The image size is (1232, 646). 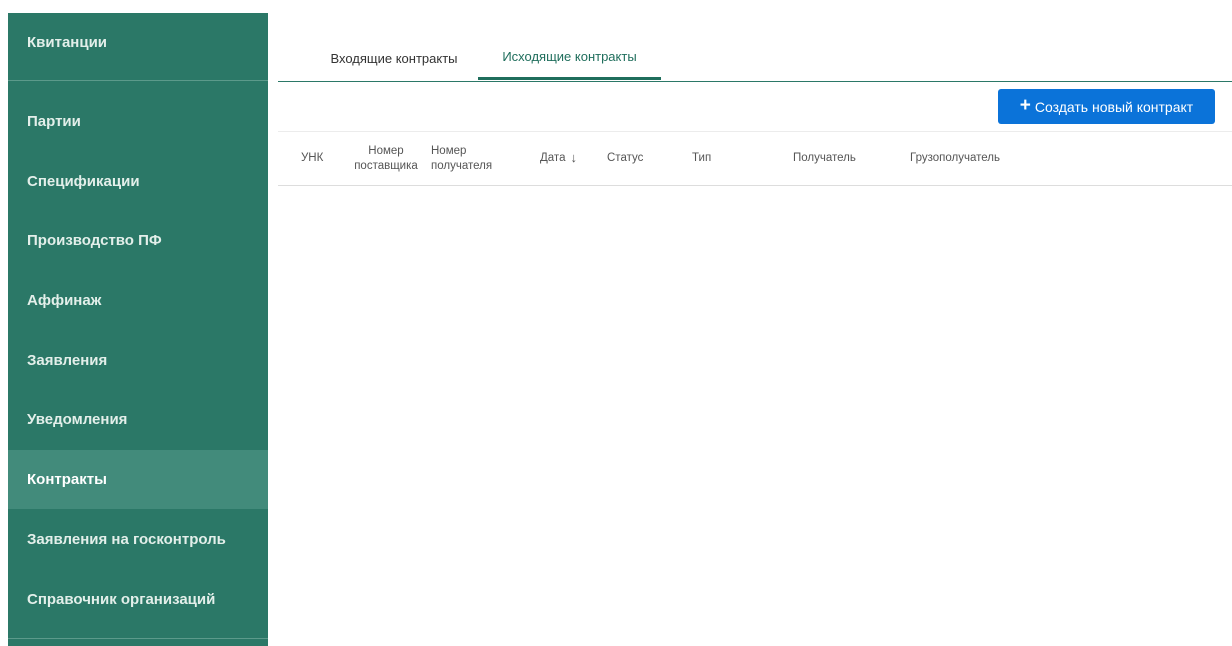 I want to click on column-header-unk: УНК, so click(x=316, y=158).